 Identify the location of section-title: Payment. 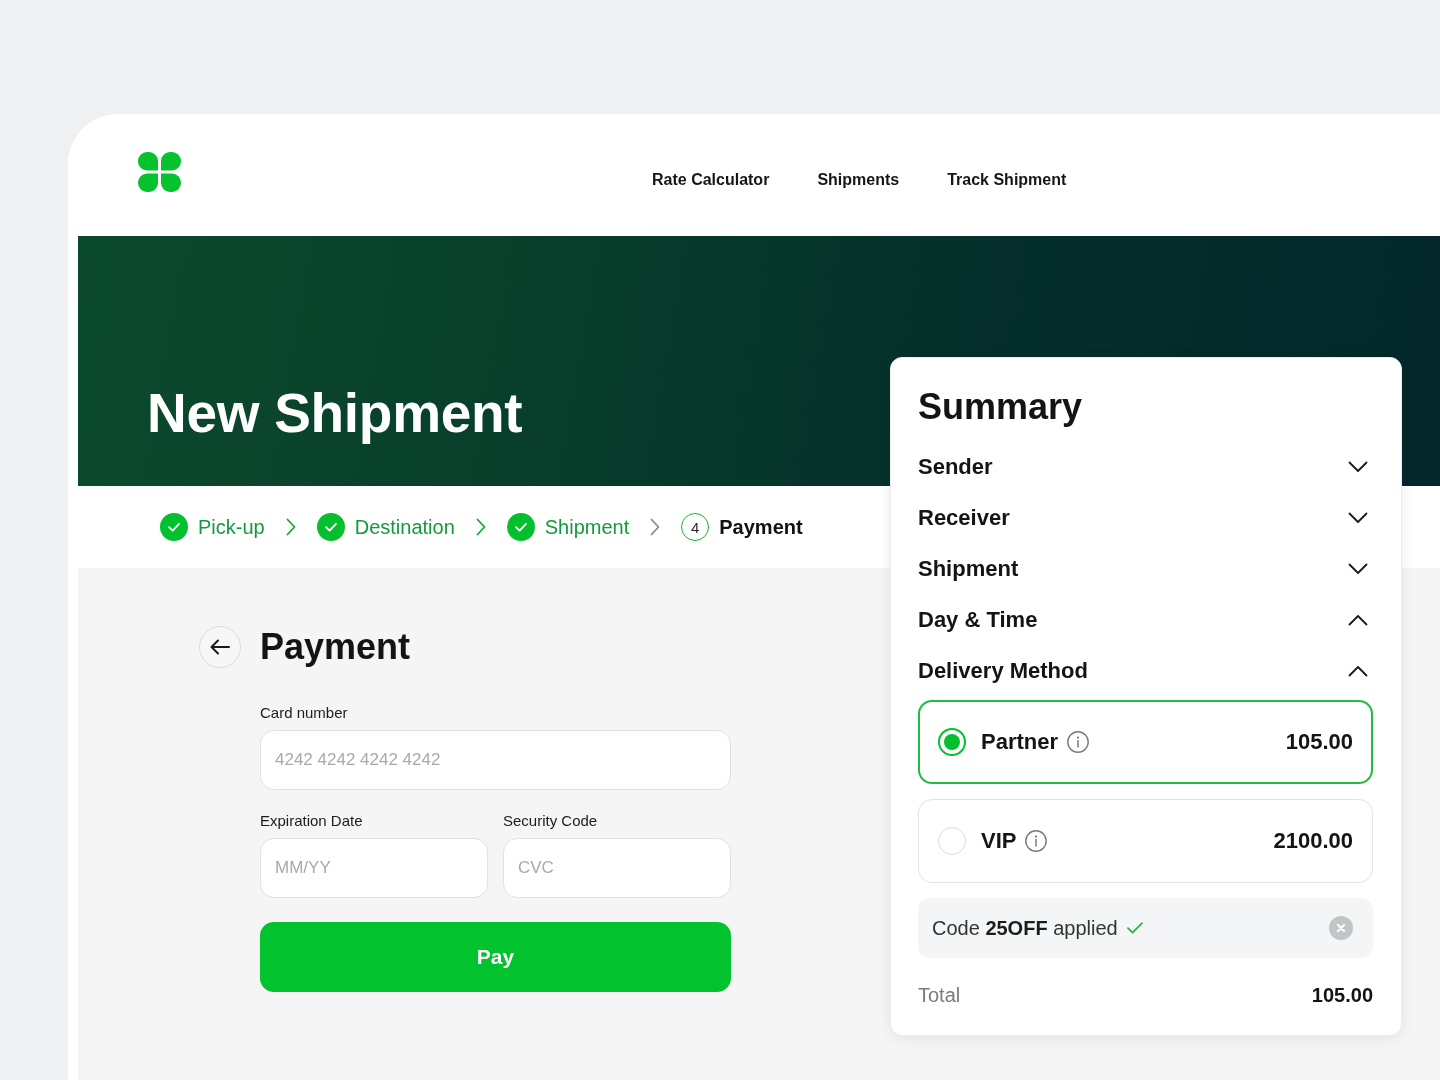
(335, 647).